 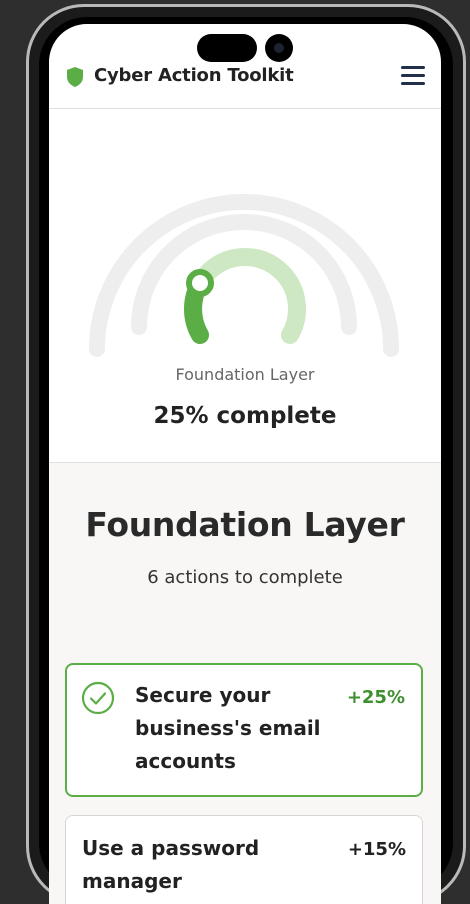 I want to click on section-title: Foundation Layer, so click(x=245, y=524).